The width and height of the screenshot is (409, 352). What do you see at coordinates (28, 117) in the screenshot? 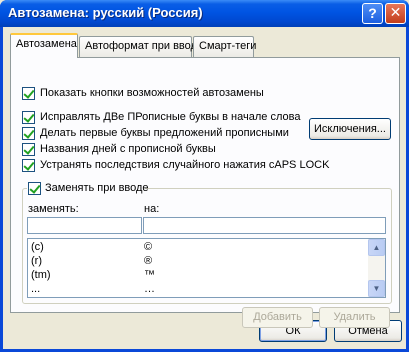
I see `fix-two-caps-checkbox` at bounding box center [28, 117].